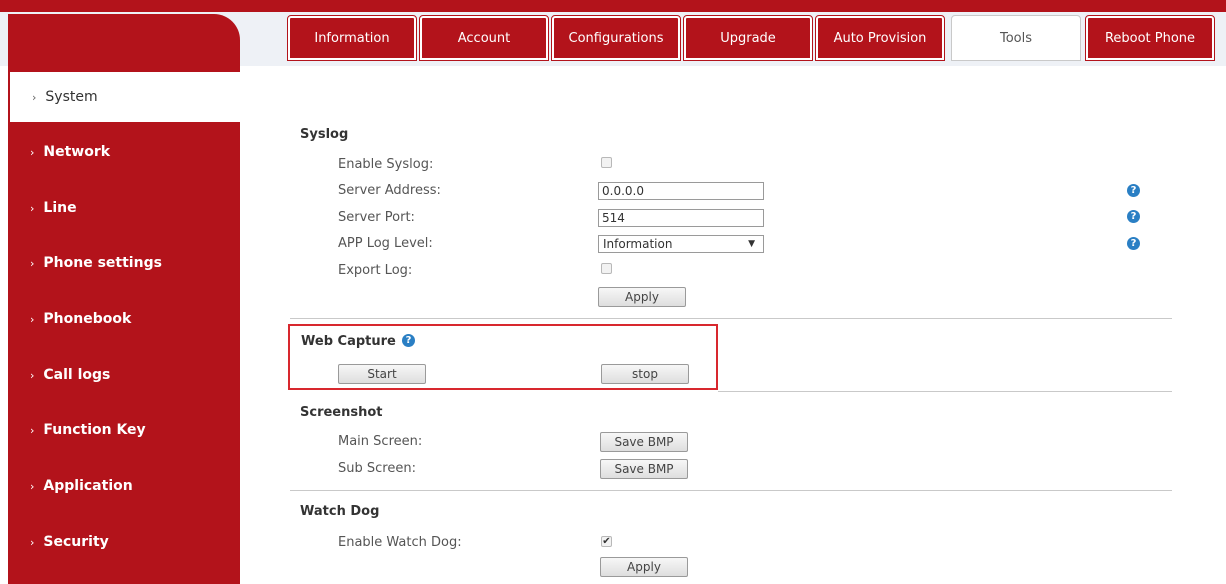 This screenshot has height=584, width=1226. What do you see at coordinates (681, 218) in the screenshot?
I see `server-port-input: 514` at bounding box center [681, 218].